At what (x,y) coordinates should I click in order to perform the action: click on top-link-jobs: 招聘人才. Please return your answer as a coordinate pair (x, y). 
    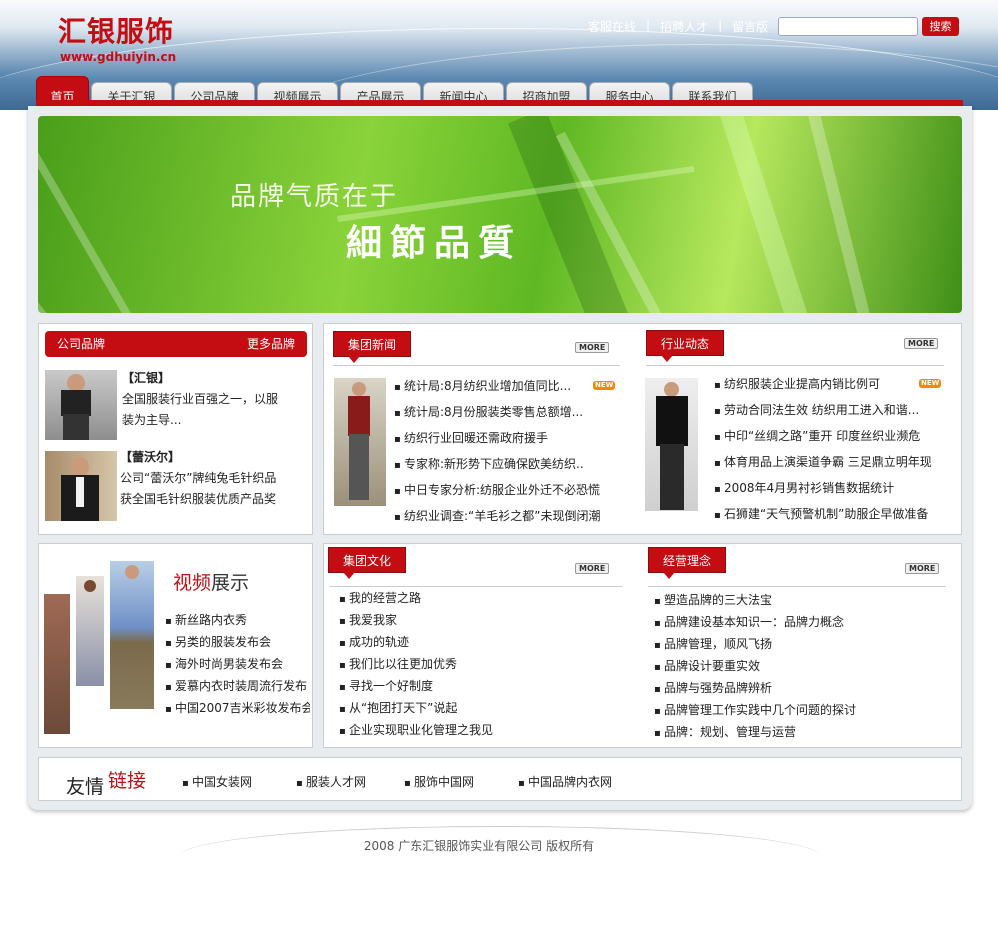
    Looking at the image, I should click on (684, 26).